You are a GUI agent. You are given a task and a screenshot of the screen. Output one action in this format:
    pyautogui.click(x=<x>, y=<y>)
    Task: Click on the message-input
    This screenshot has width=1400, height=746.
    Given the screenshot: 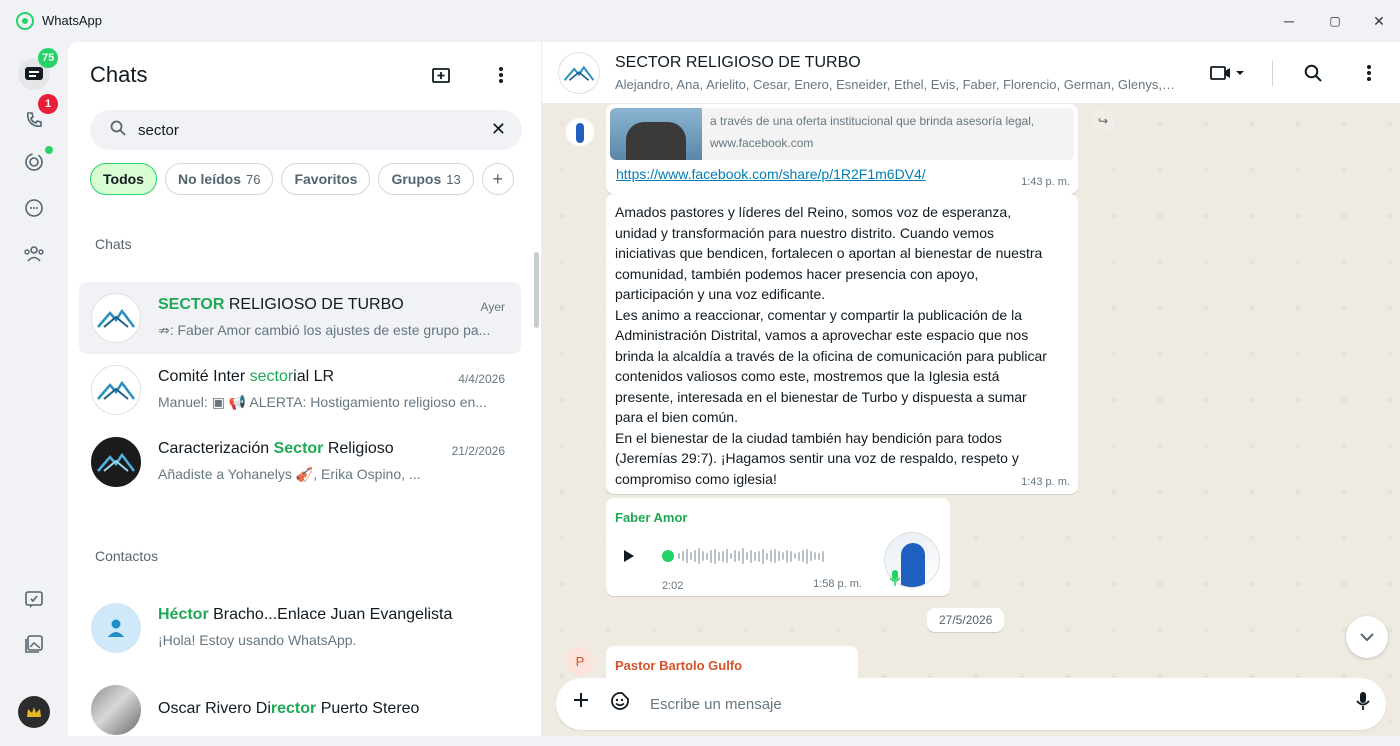 What is the action you would take?
    pyautogui.click(x=950, y=704)
    